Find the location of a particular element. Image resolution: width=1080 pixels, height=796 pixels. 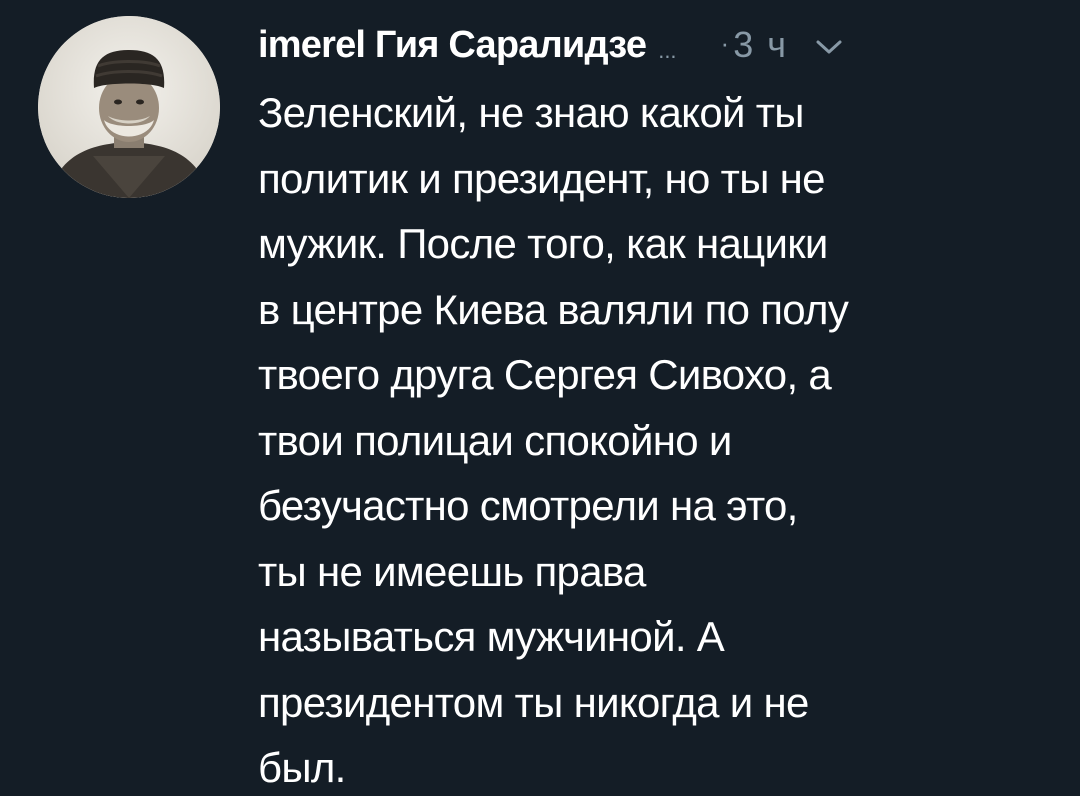

tweet-text-line: был. is located at coordinates (302, 767).